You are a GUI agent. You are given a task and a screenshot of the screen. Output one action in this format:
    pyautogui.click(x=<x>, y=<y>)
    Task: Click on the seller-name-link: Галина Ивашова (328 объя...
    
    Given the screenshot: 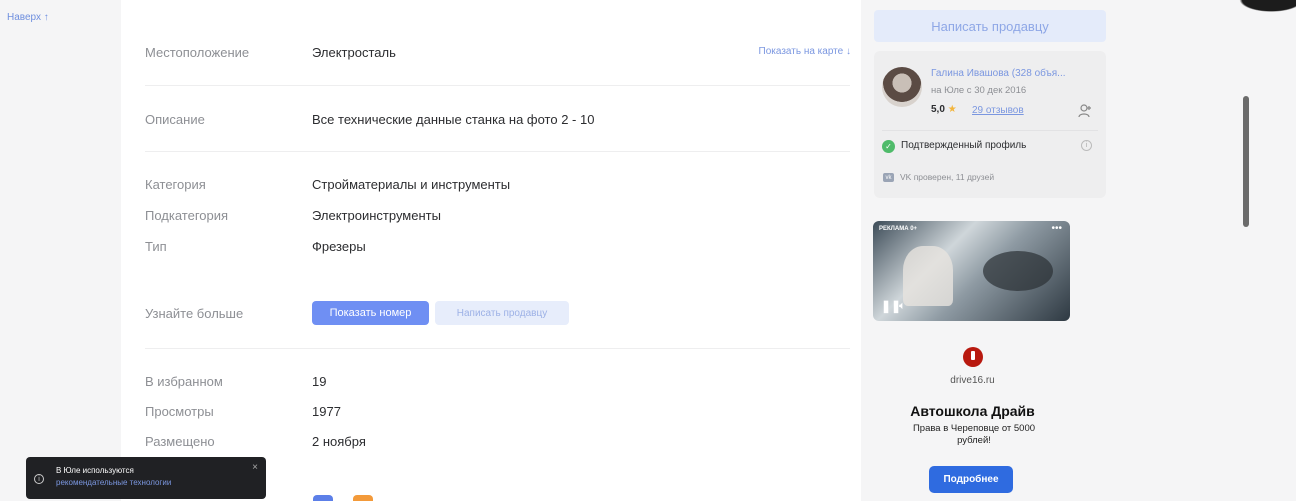 What is the action you would take?
    pyautogui.click(x=998, y=73)
    